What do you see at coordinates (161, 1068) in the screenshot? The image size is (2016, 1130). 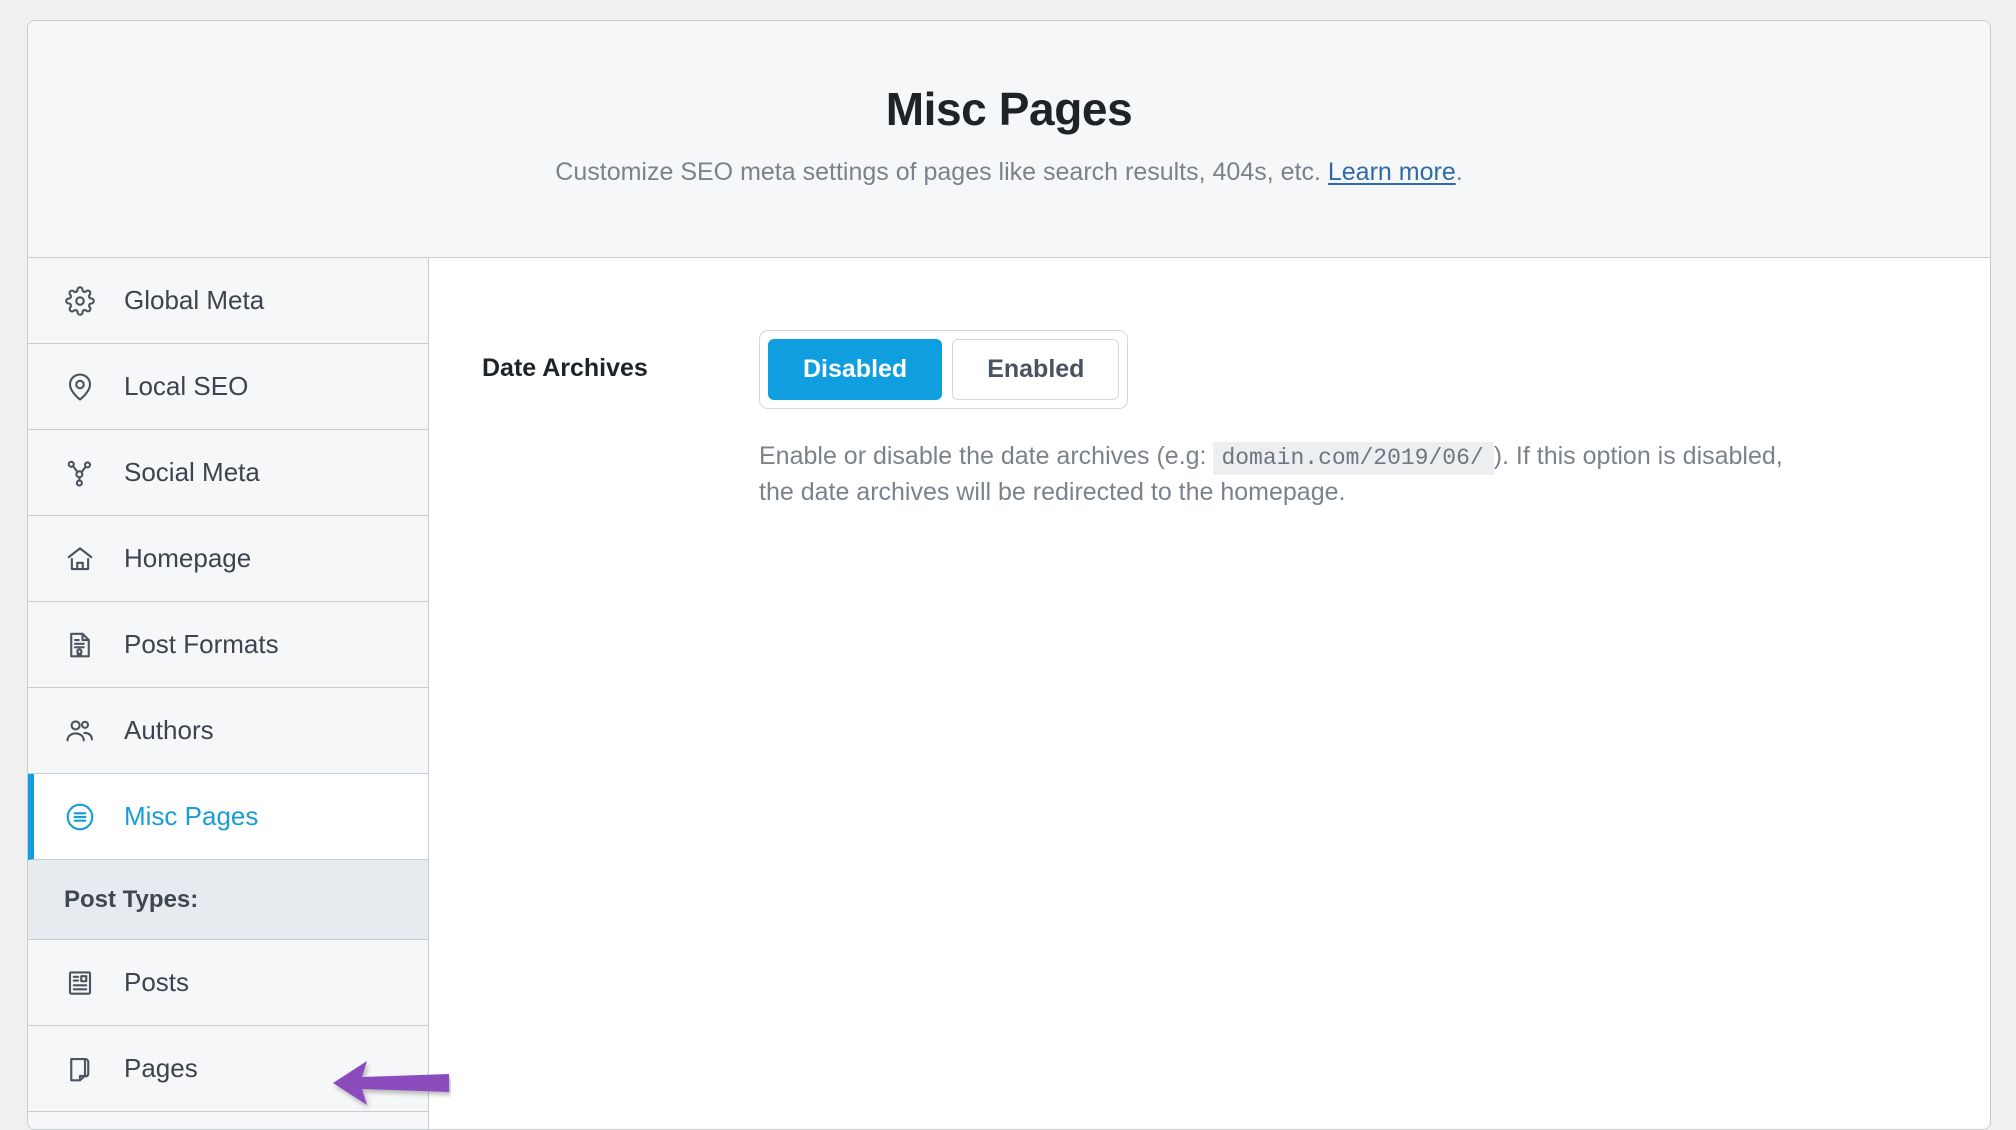 I see `sidebar-item-label: Pages` at bounding box center [161, 1068].